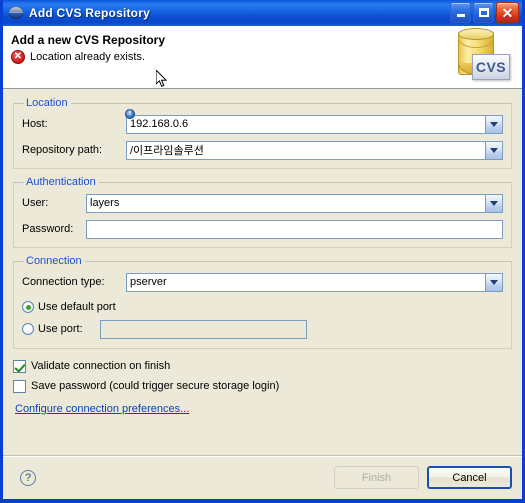 Image resolution: width=525 pixels, height=503 pixels. Describe the element at coordinates (286, 203) in the screenshot. I see `user-input` at that location.